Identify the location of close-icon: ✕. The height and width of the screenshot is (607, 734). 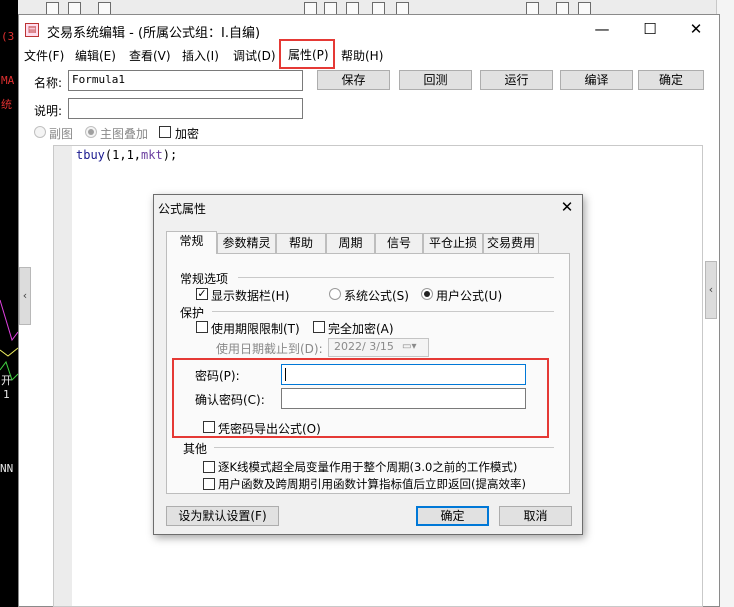
(696, 30).